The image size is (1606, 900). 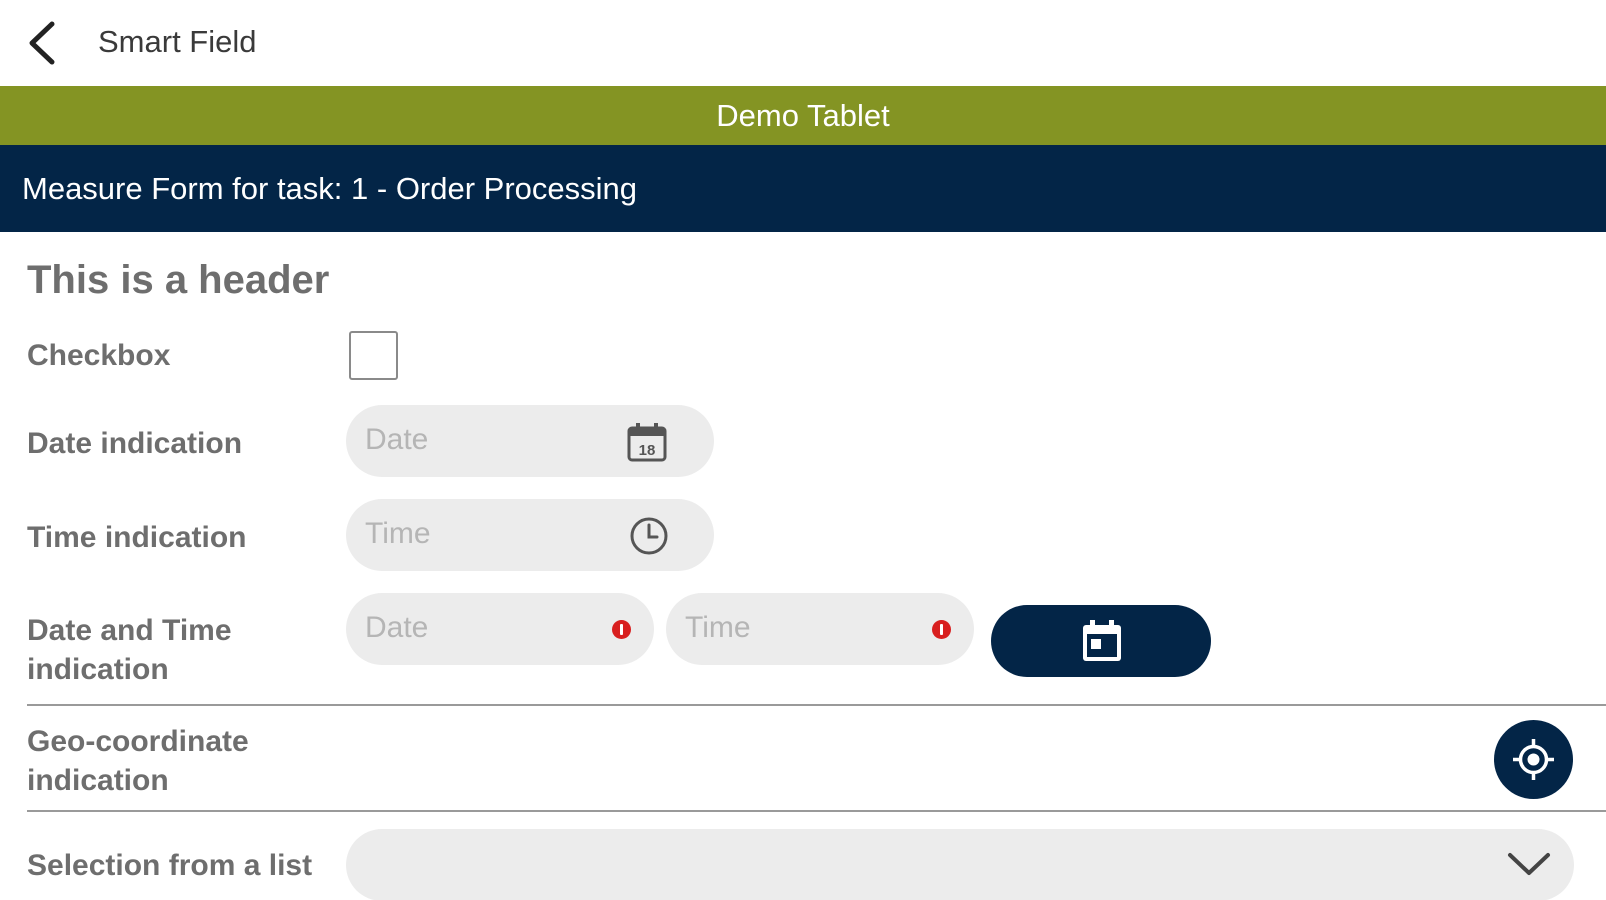 I want to click on checkbox, so click(x=373, y=355).